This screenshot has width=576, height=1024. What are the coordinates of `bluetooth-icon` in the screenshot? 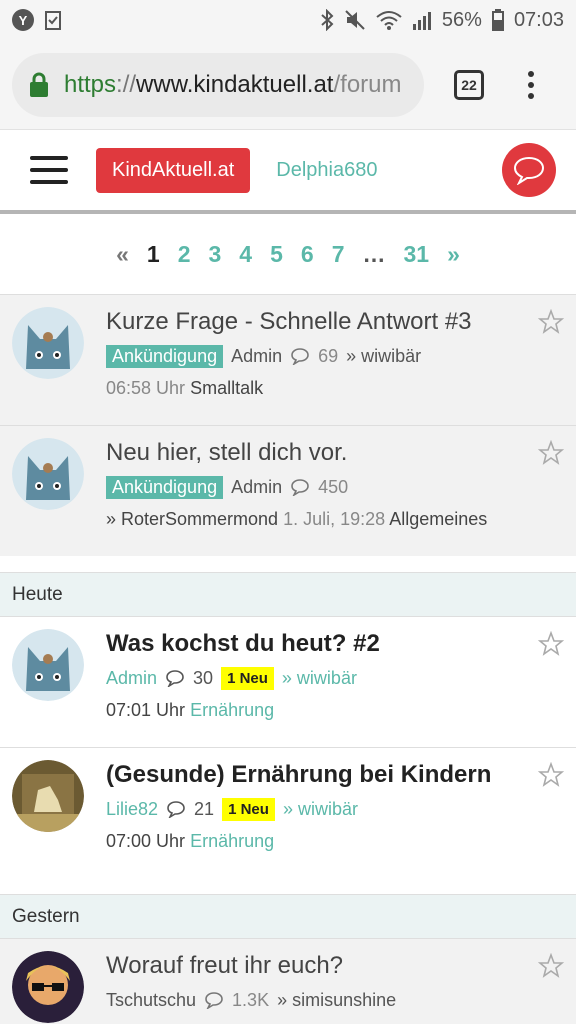 It's located at (327, 20).